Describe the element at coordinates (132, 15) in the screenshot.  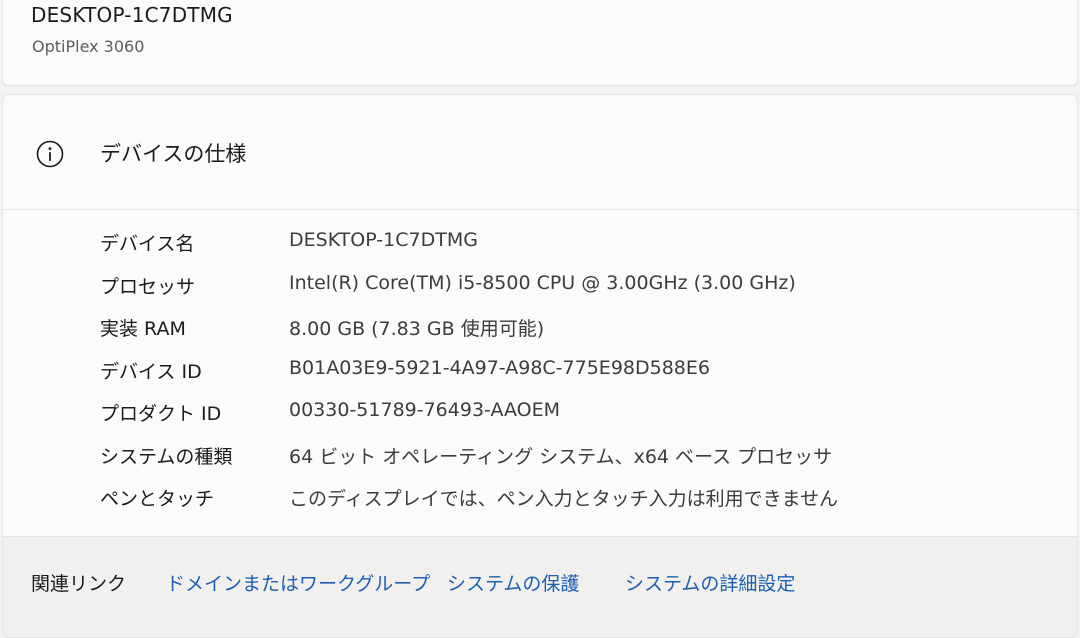
I see `device-name: DESKTOP-1C7DTMG` at that location.